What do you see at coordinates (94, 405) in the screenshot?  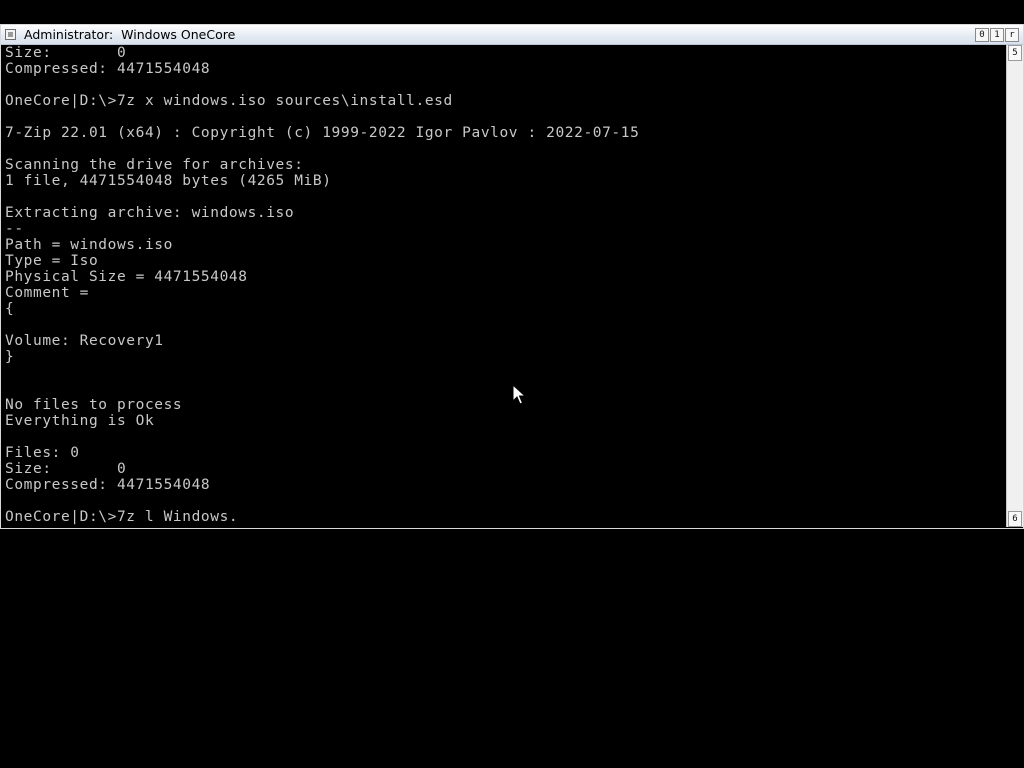 I see `console-line: No files to process` at bounding box center [94, 405].